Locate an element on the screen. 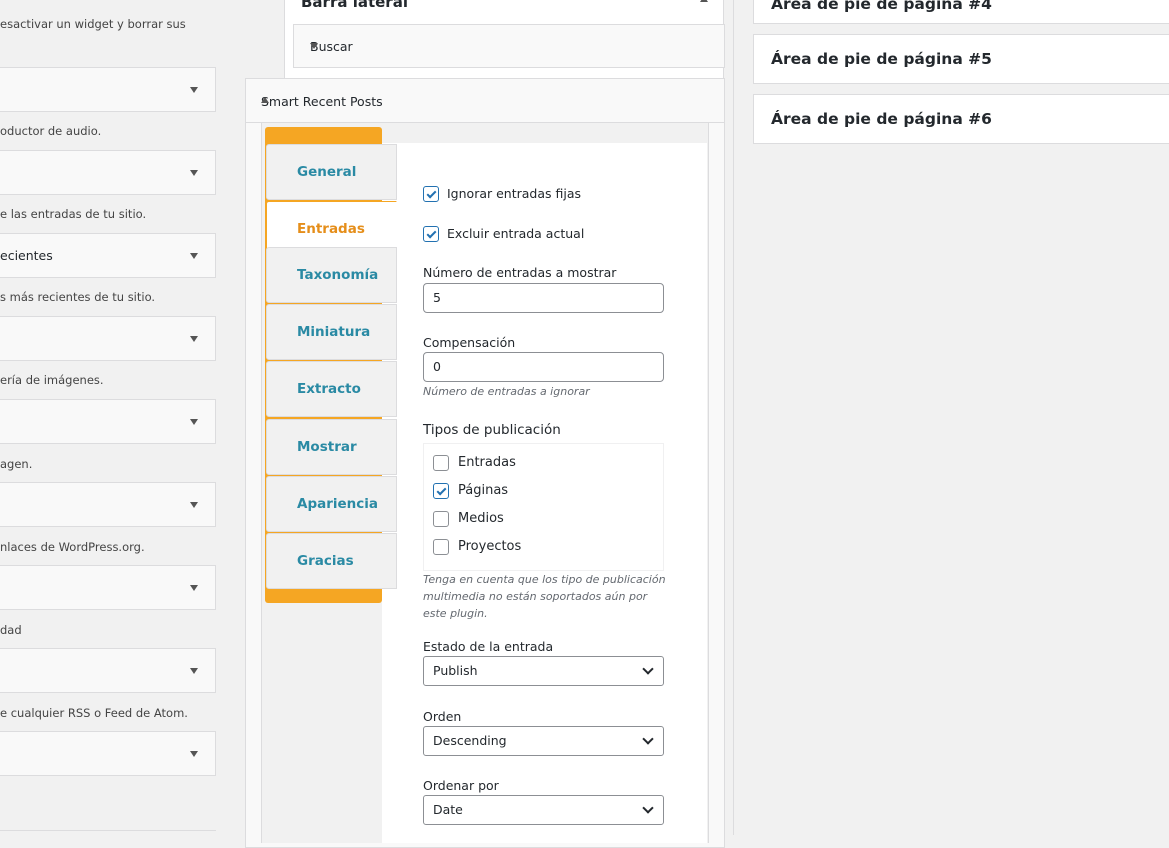 Image resolution: width=1169 pixels, height=848 pixels. widget-description: e las entradas de tu sitio. is located at coordinates (73, 214).